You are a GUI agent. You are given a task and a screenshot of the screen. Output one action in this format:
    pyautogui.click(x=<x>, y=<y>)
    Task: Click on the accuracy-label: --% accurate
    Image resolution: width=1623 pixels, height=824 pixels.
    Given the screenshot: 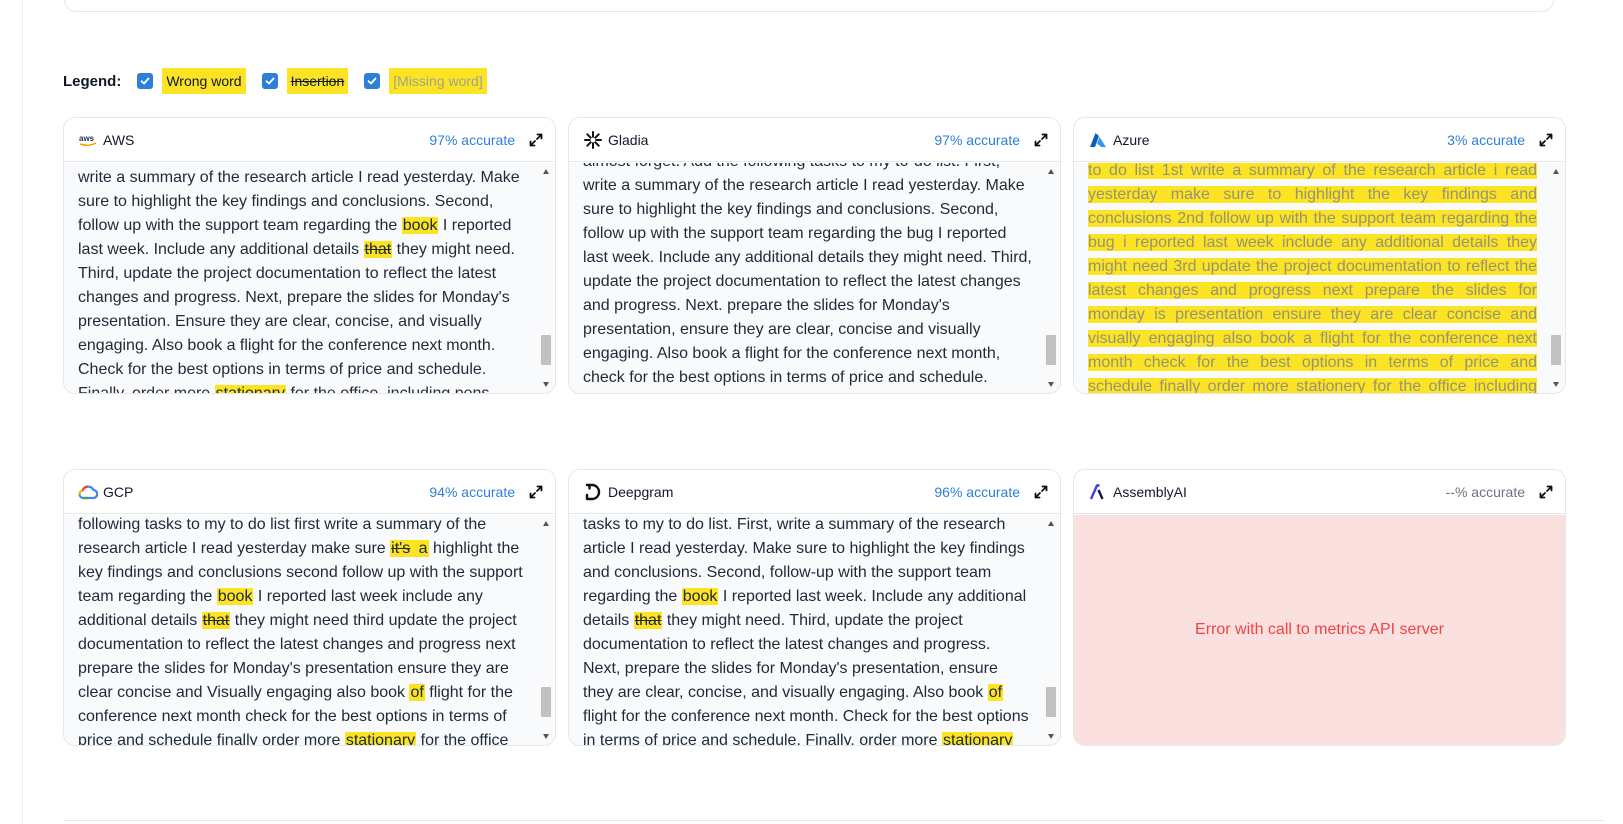 What is the action you would take?
    pyautogui.click(x=1485, y=491)
    